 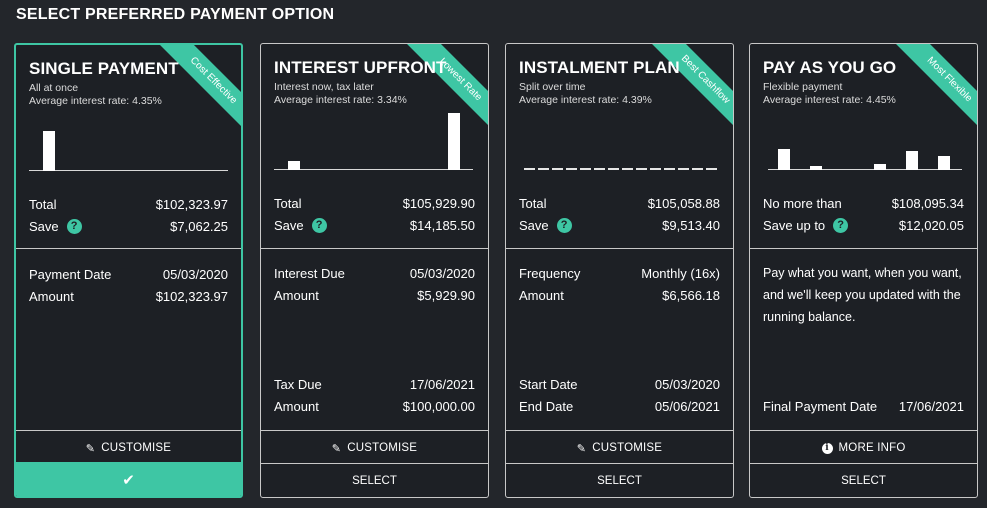 What do you see at coordinates (794, 225) in the screenshot?
I see `save-label: Save up to` at bounding box center [794, 225].